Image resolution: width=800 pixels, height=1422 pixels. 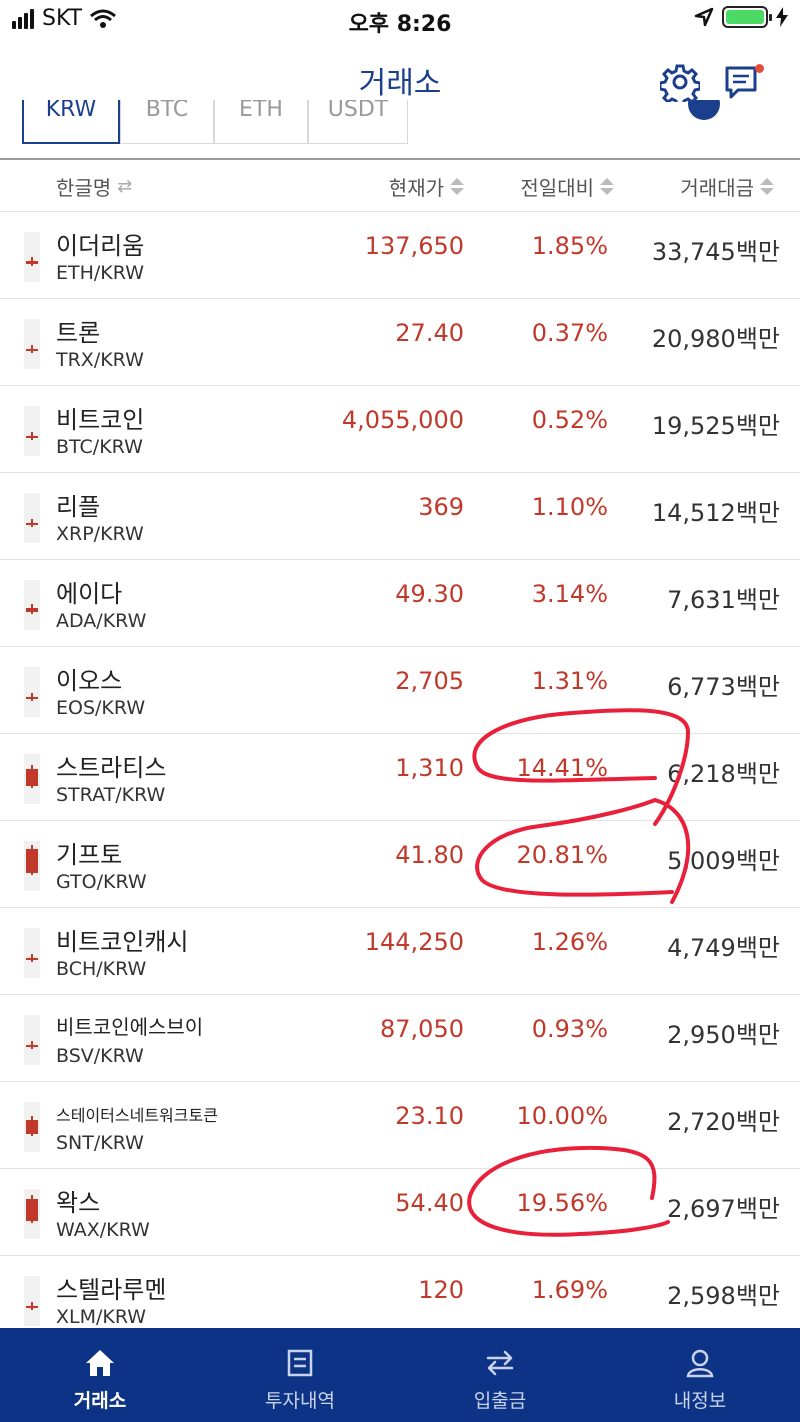 What do you see at coordinates (701, 1122) in the screenshot?
I see `volume-value: 2,720` at bounding box center [701, 1122].